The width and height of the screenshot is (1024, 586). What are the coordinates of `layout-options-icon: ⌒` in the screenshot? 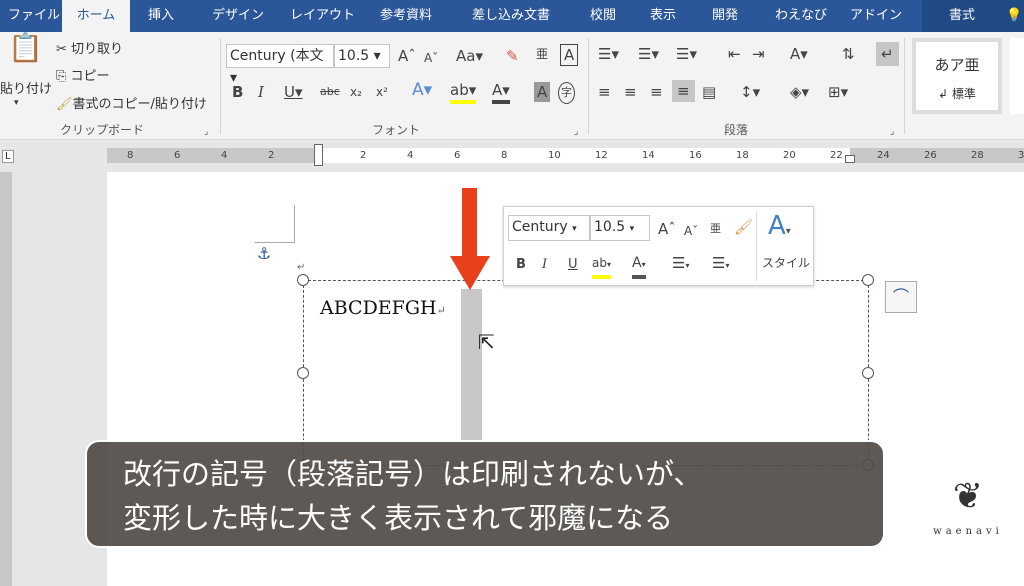 It's located at (901, 297).